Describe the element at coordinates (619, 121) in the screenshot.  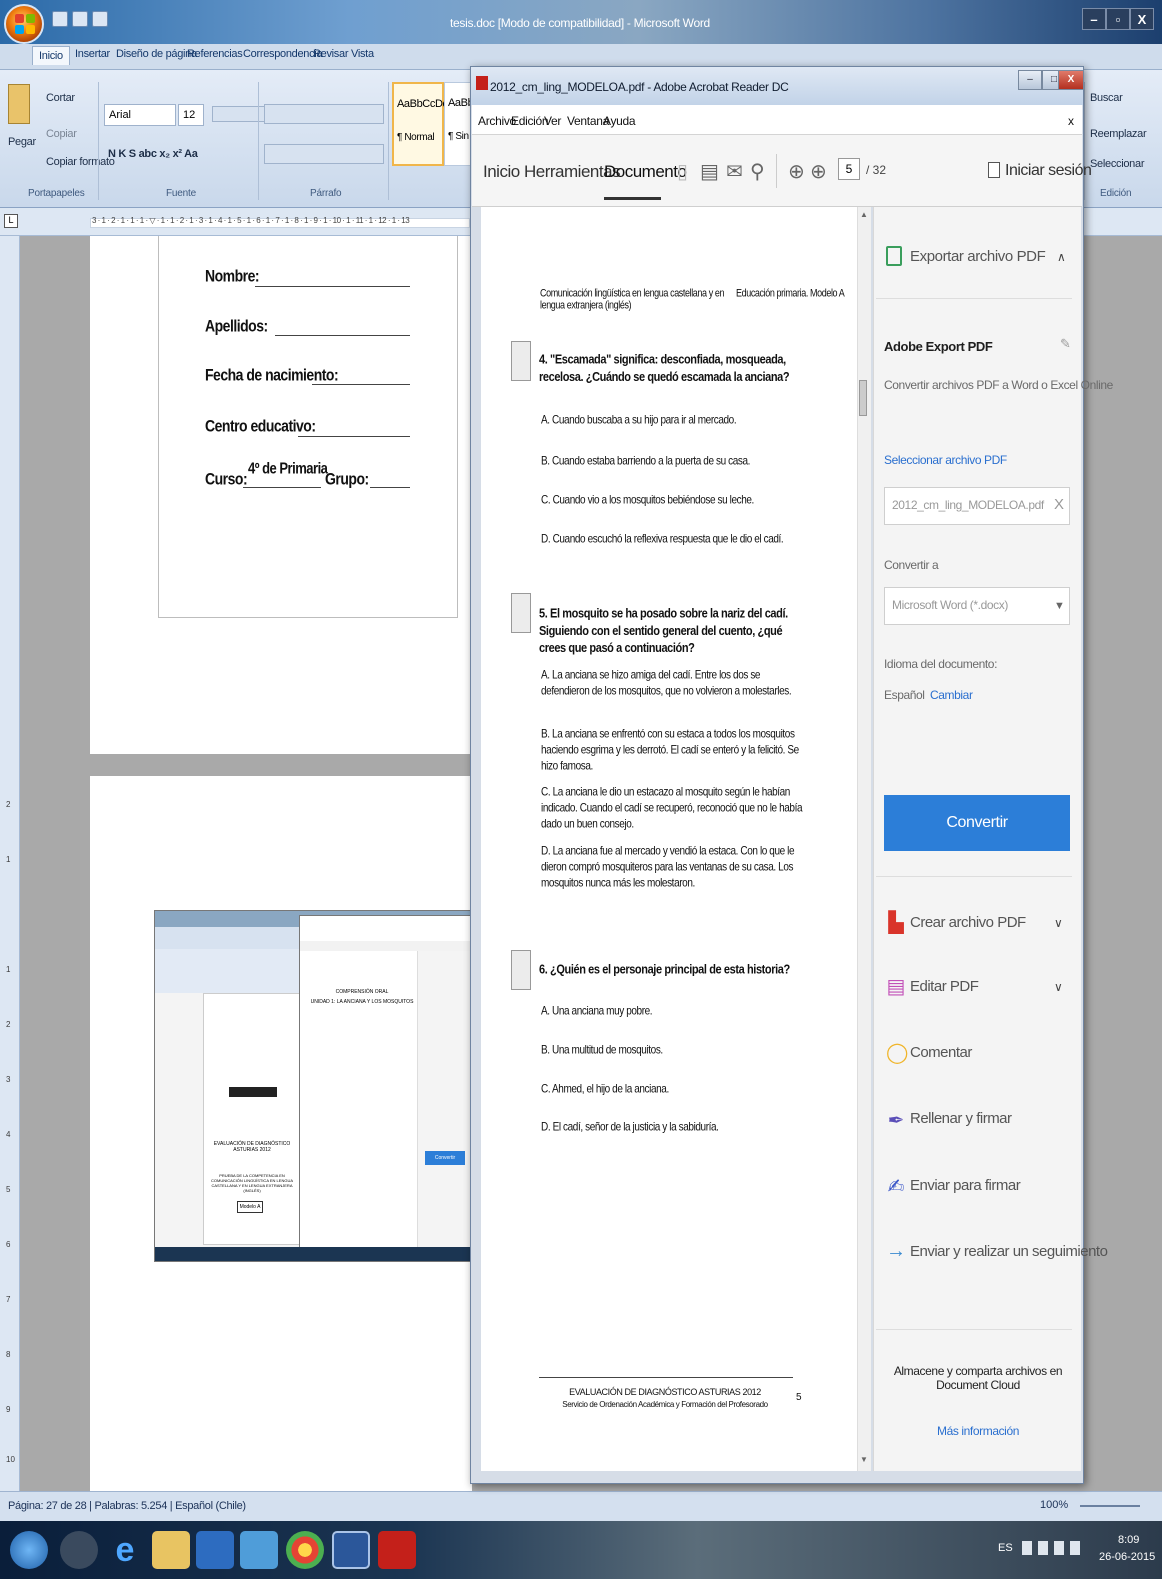
I see `menu-ayuda: Ayuda` at that location.